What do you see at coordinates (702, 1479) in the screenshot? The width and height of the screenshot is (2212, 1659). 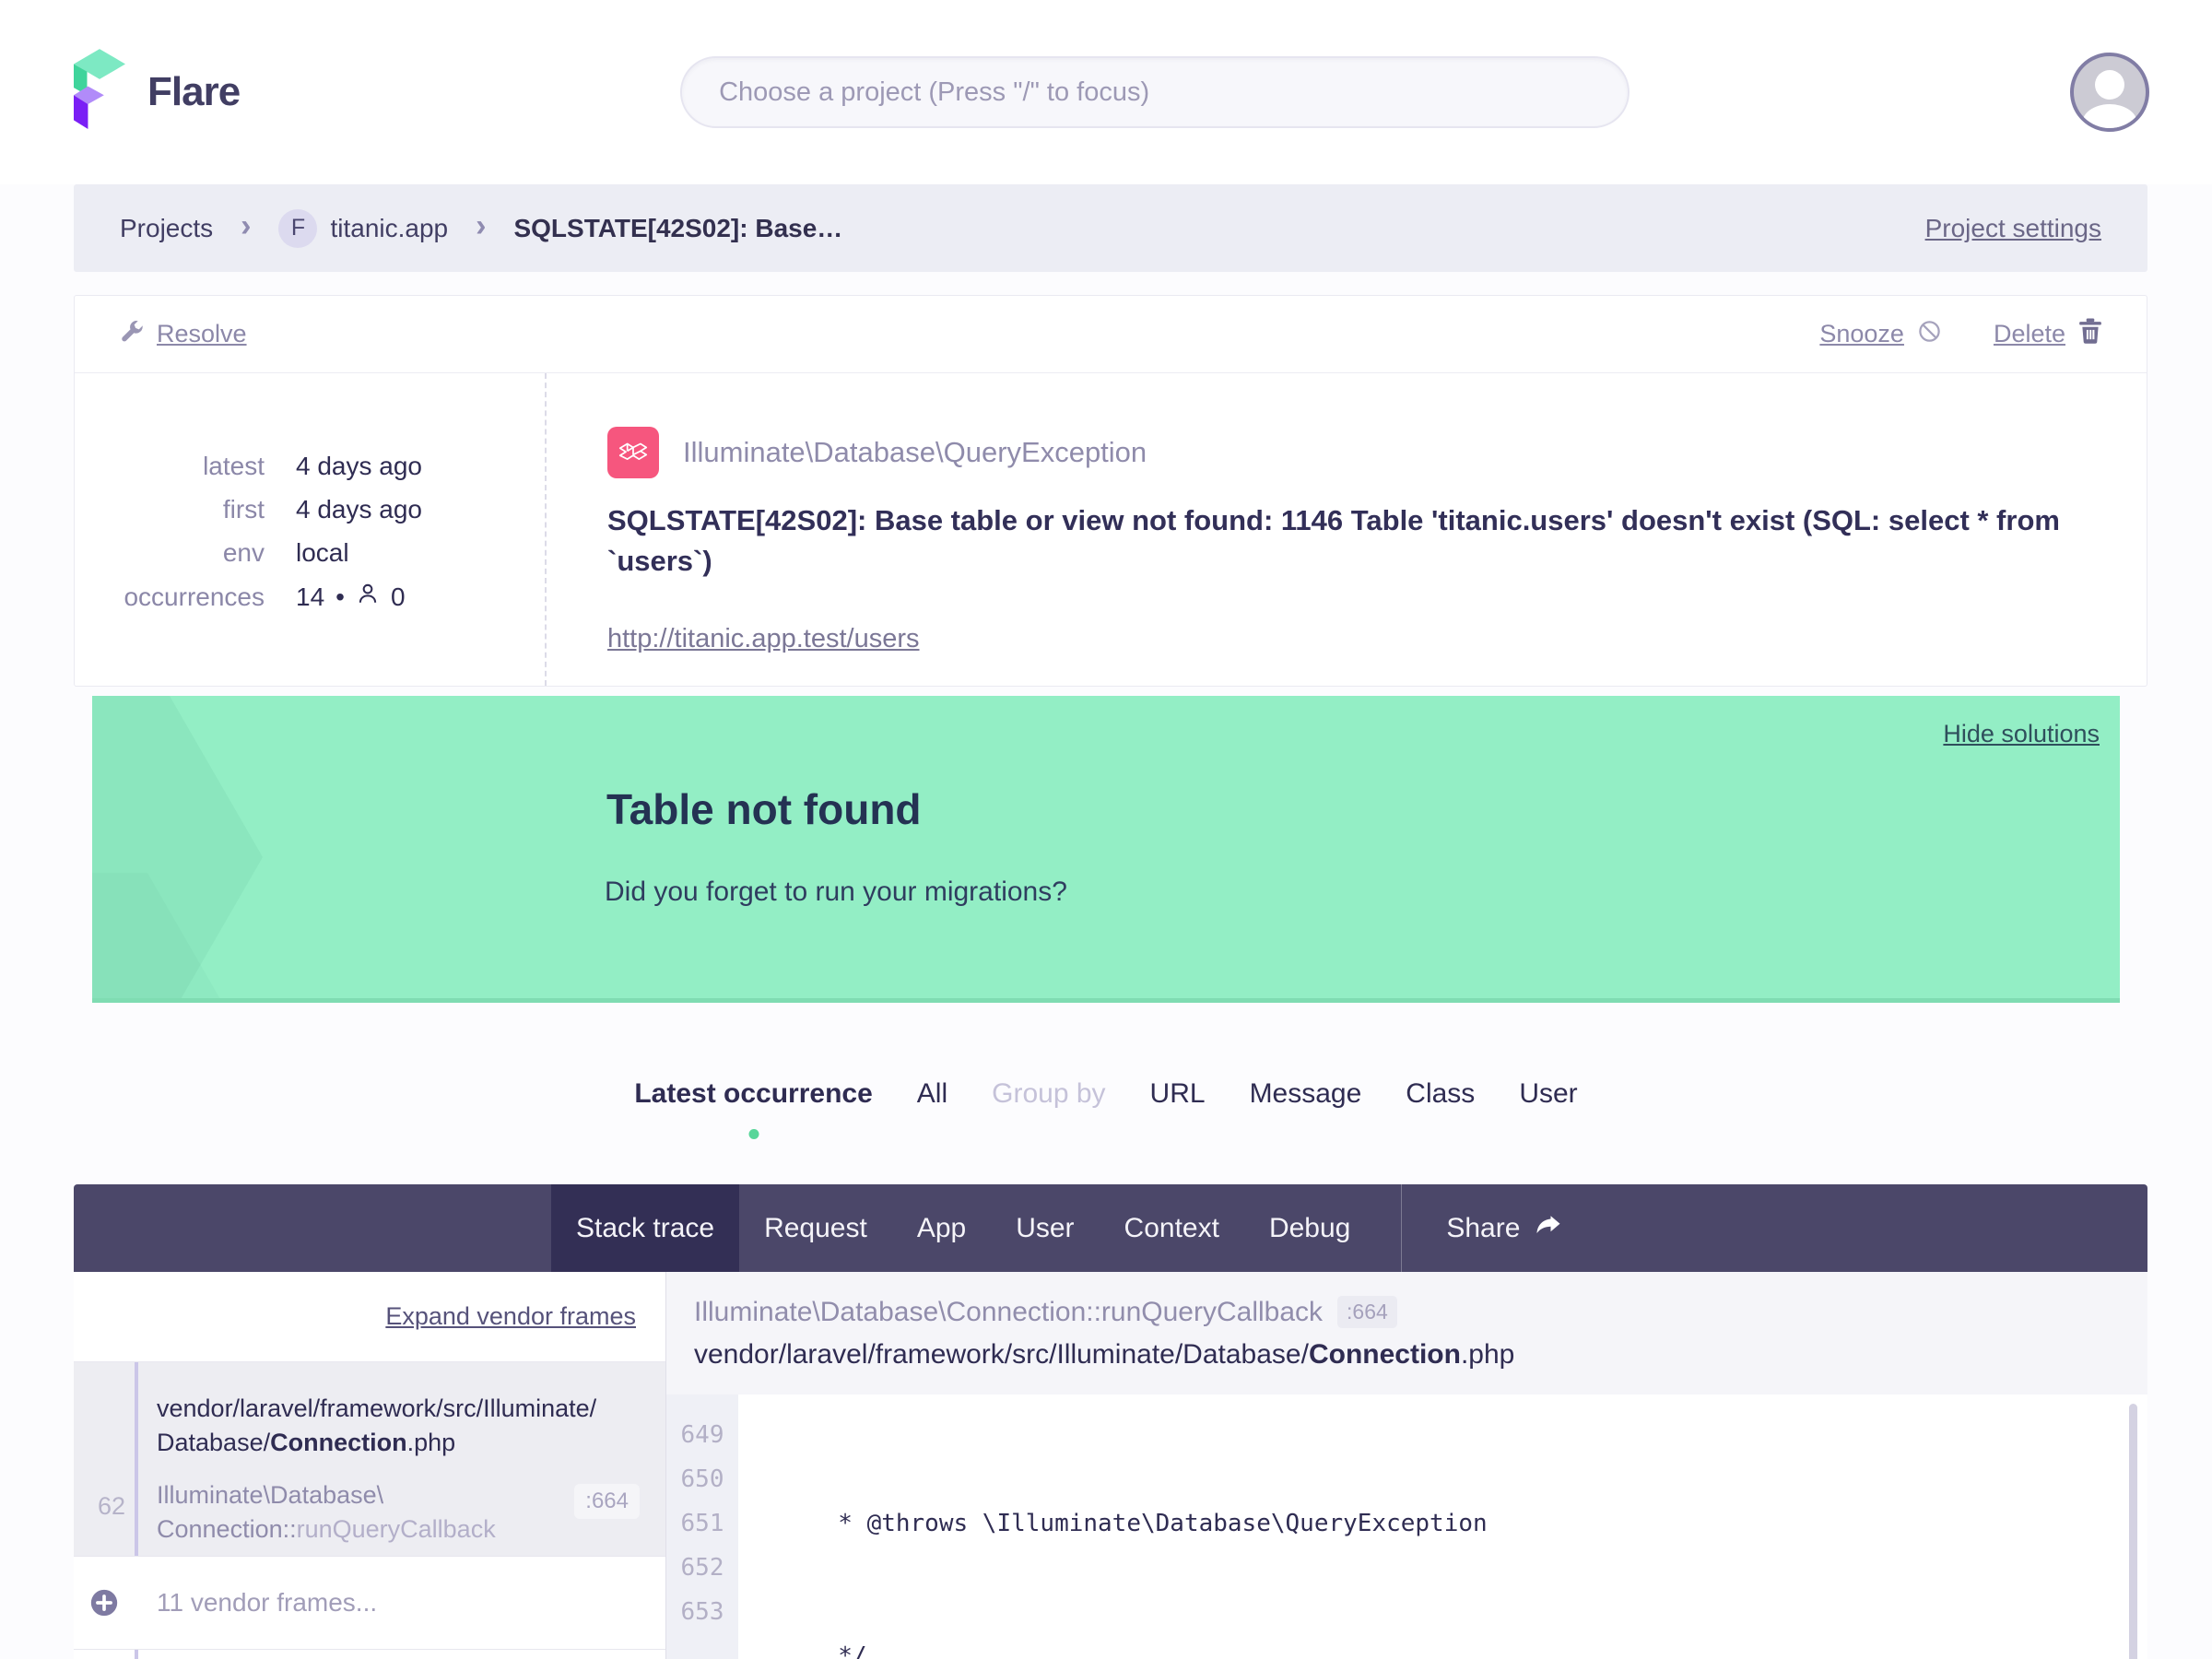 I see `line-number: 650` at bounding box center [702, 1479].